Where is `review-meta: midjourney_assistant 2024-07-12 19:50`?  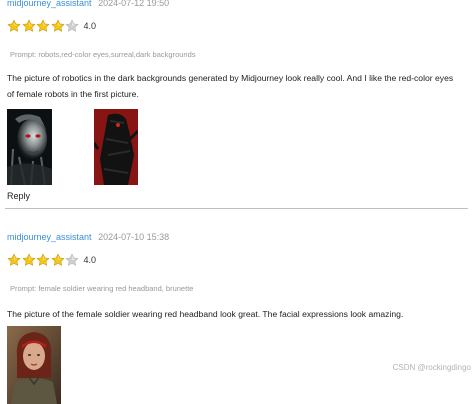
review-meta: midjourney_assistant 2024-07-12 19:50 is located at coordinates (88, 4).